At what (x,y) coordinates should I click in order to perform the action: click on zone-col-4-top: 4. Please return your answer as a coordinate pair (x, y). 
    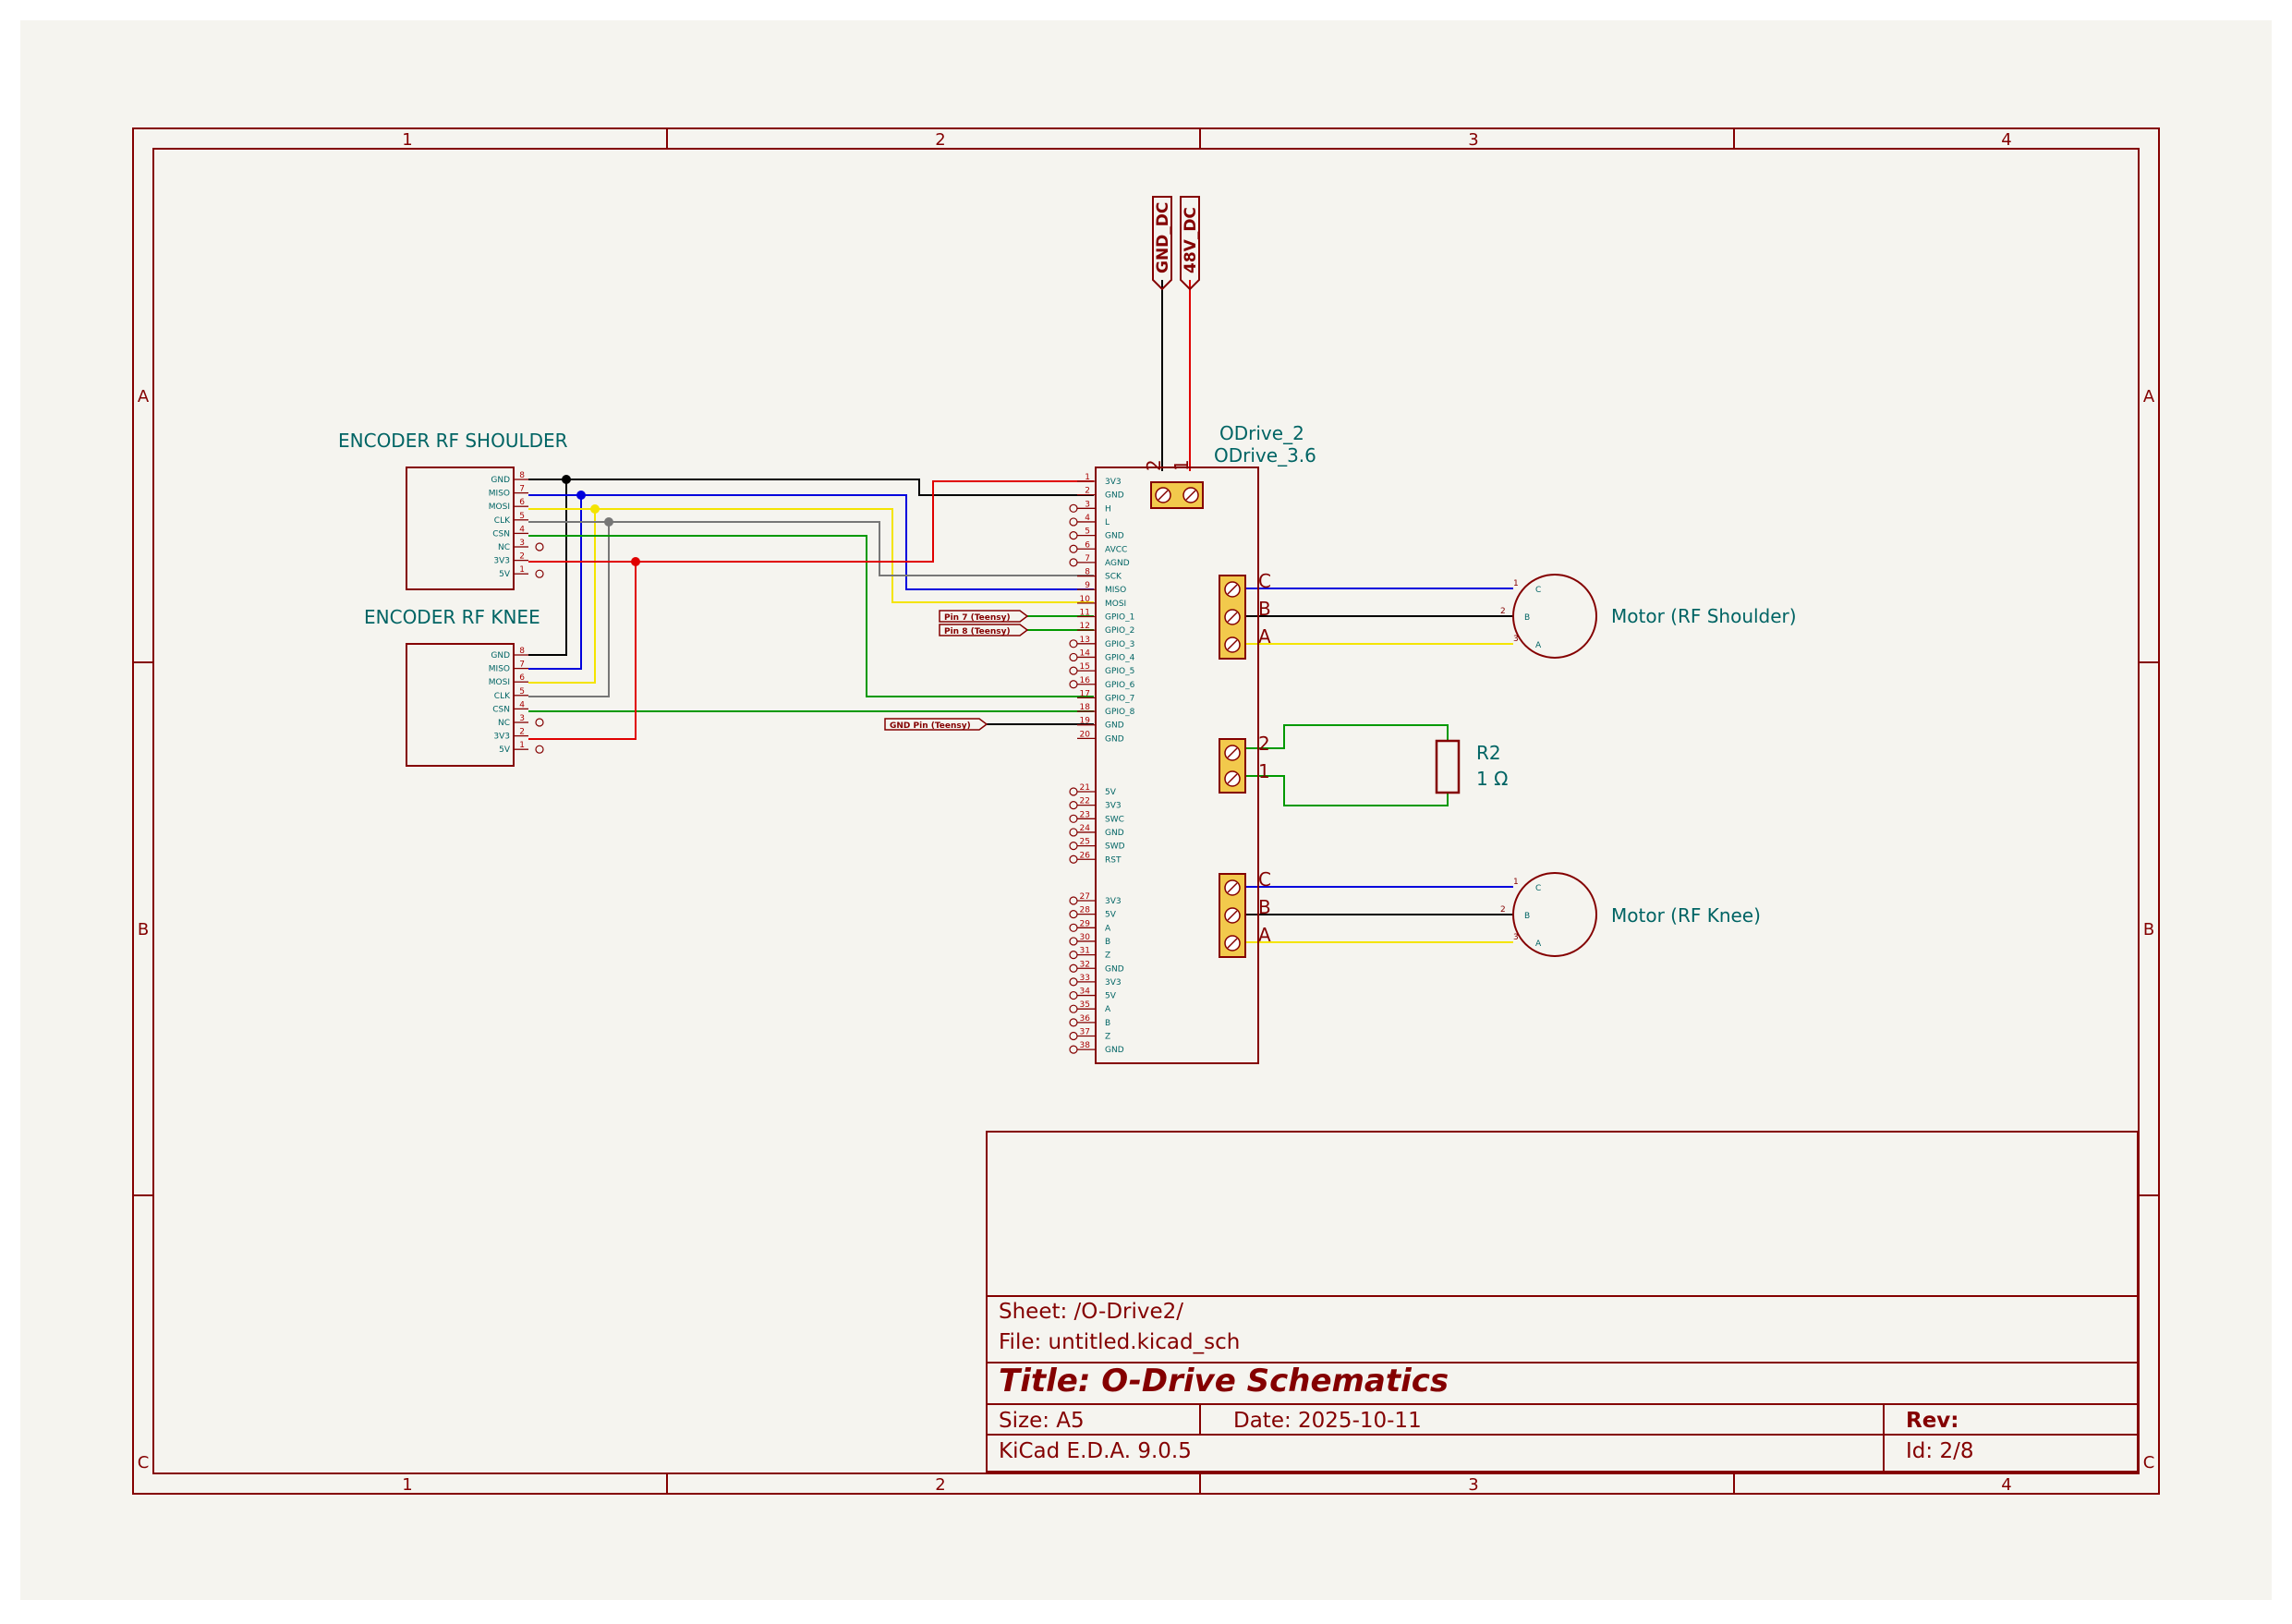
    Looking at the image, I should click on (2006, 140).